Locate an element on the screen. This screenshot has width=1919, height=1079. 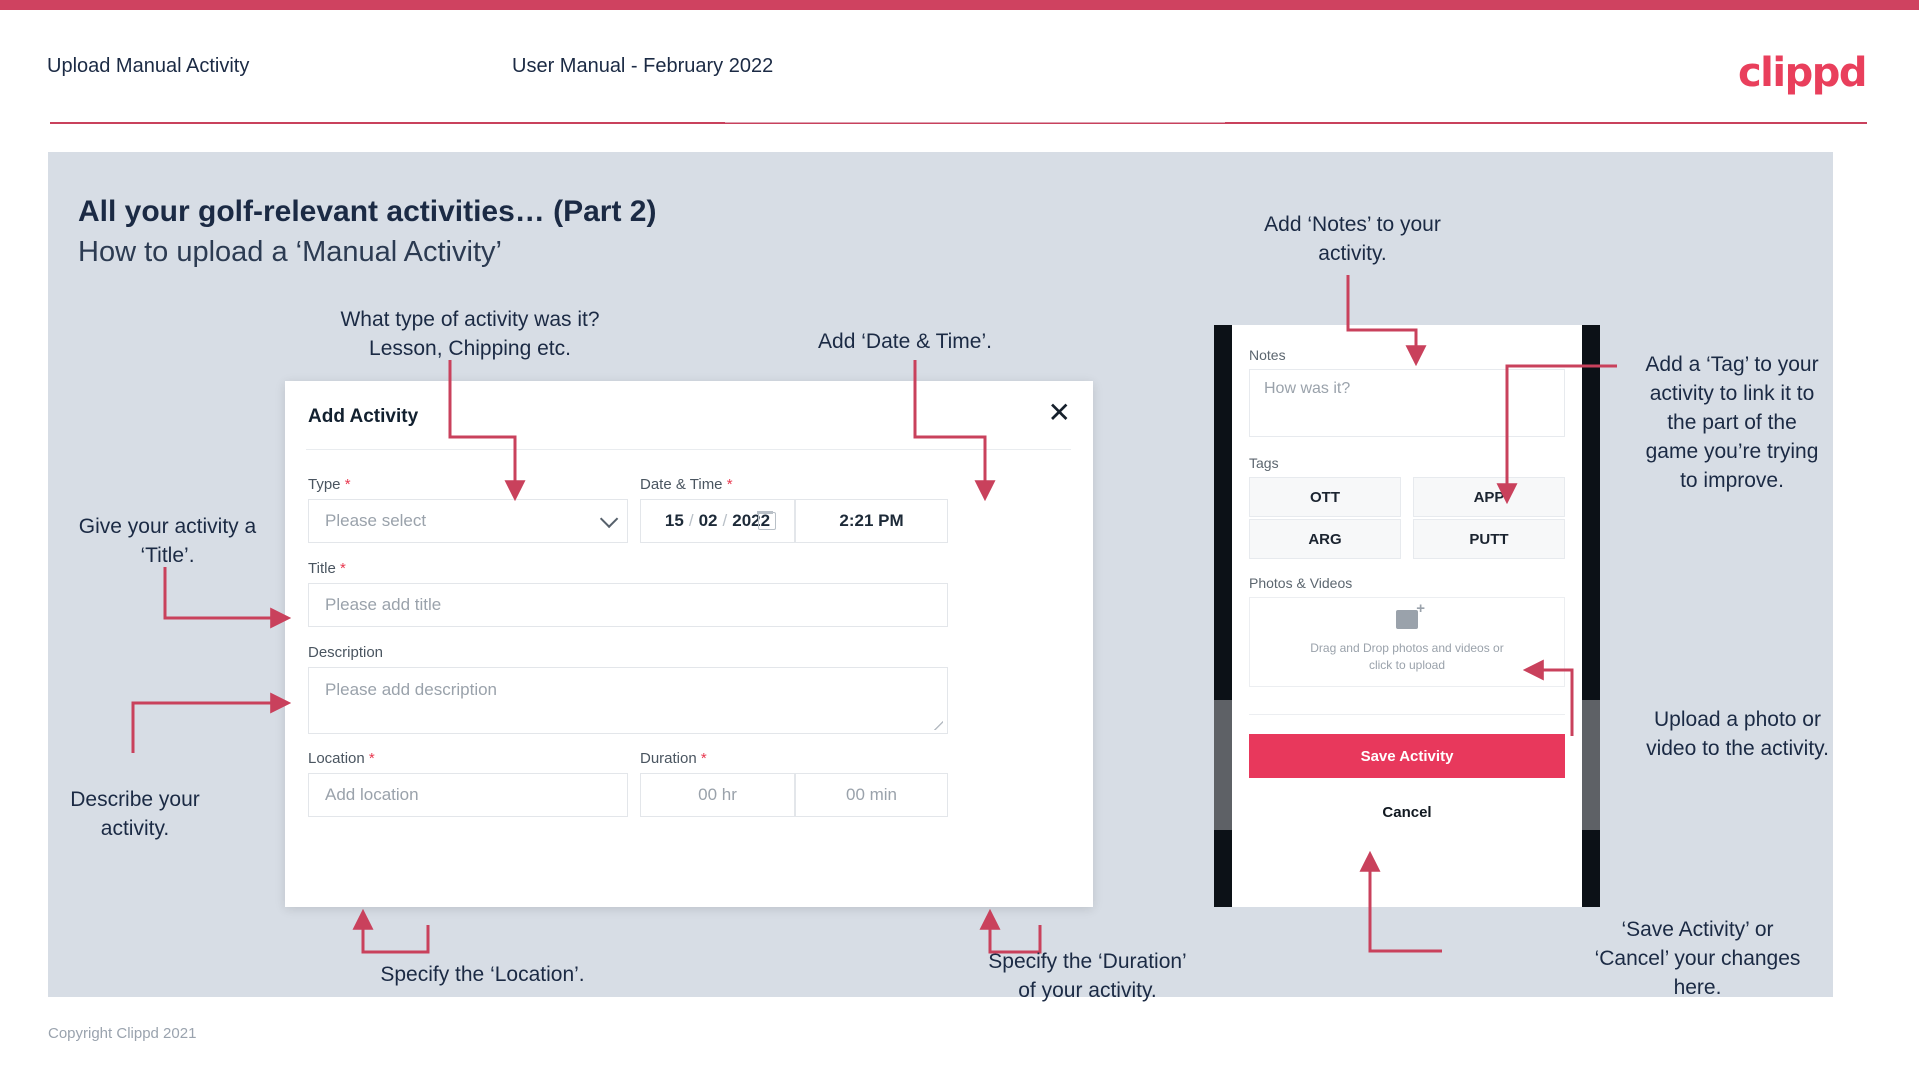
type-select: Please select is located at coordinates (468, 521).